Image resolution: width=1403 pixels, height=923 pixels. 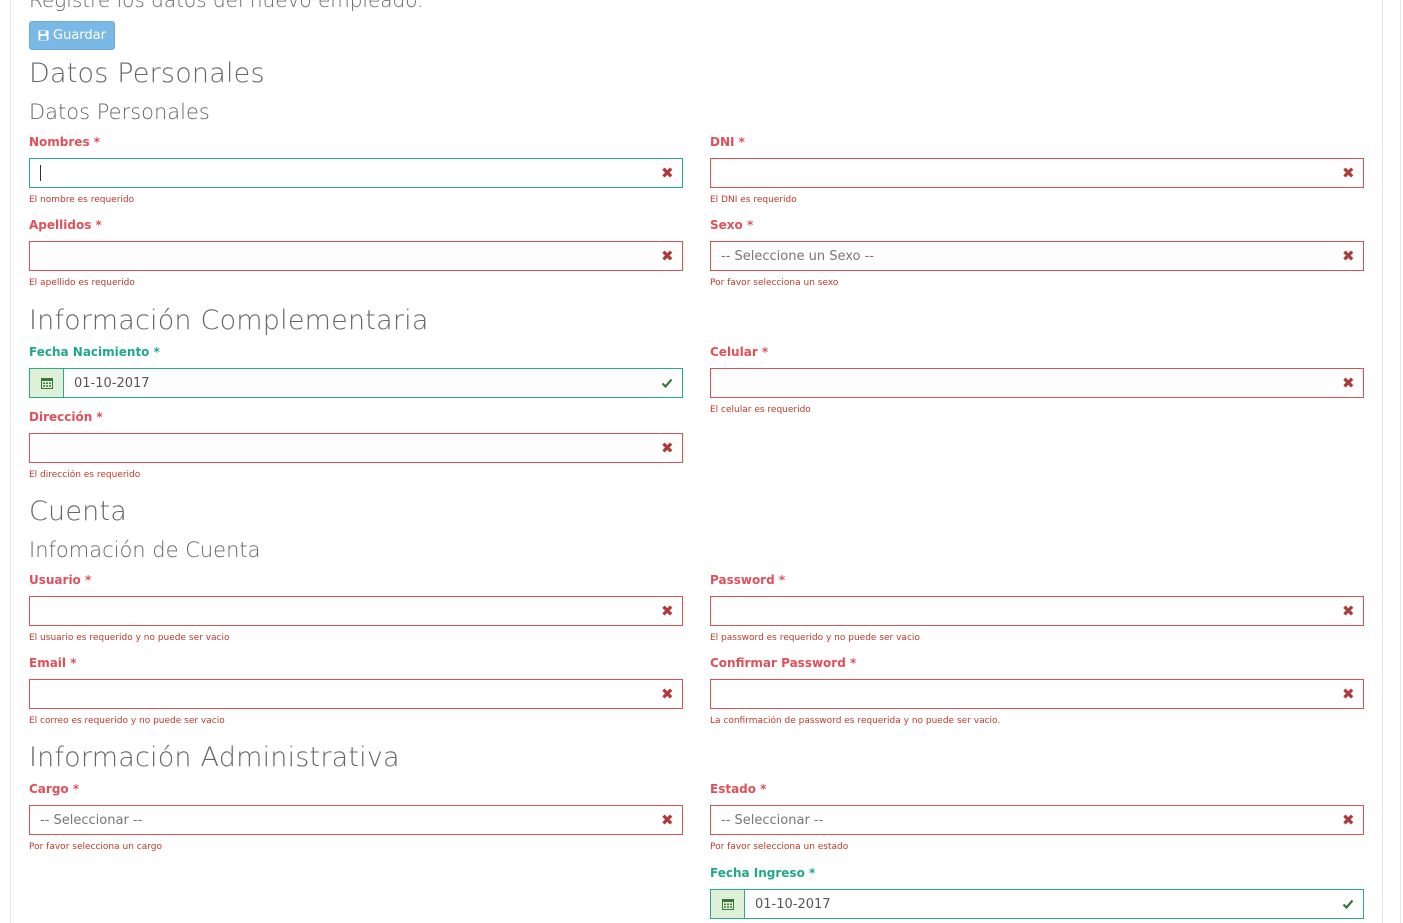 I want to click on label-confirmar-password: Confirmar Password *, so click(x=783, y=663).